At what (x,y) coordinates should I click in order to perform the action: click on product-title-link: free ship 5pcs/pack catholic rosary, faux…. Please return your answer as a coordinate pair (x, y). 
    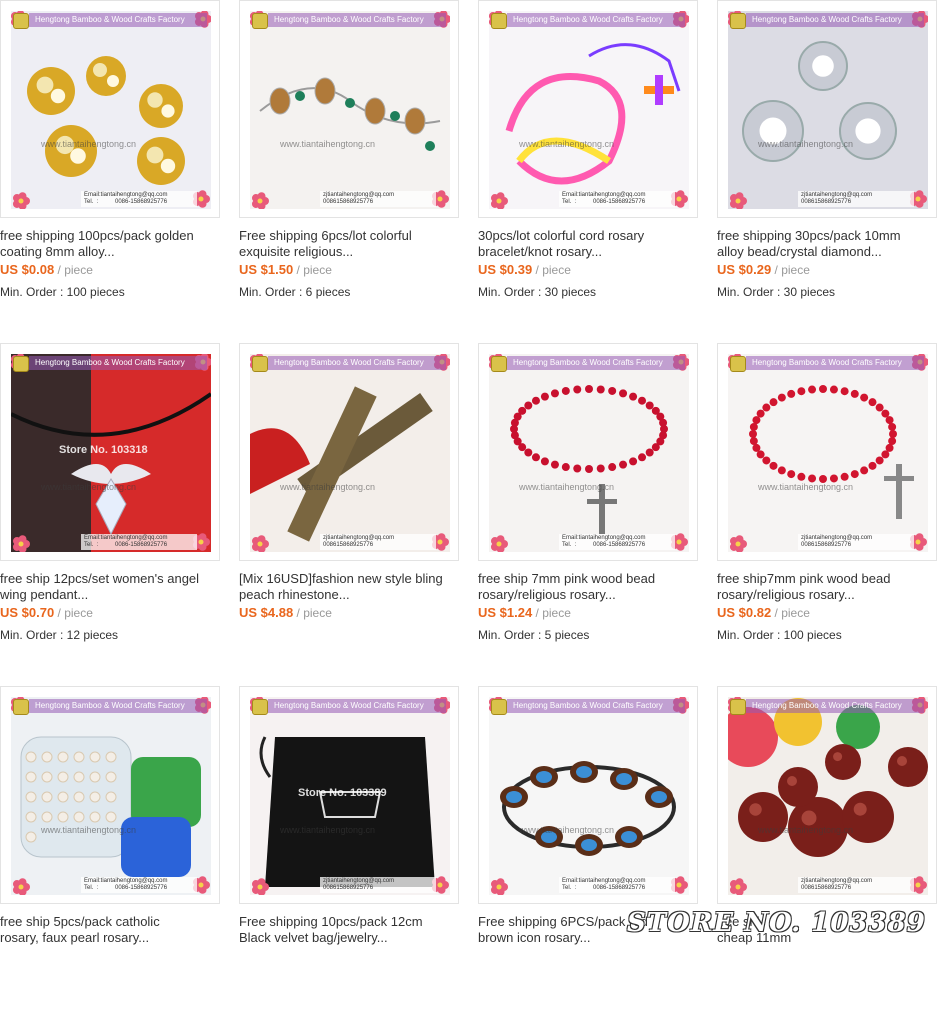
    Looking at the image, I should click on (112, 930).